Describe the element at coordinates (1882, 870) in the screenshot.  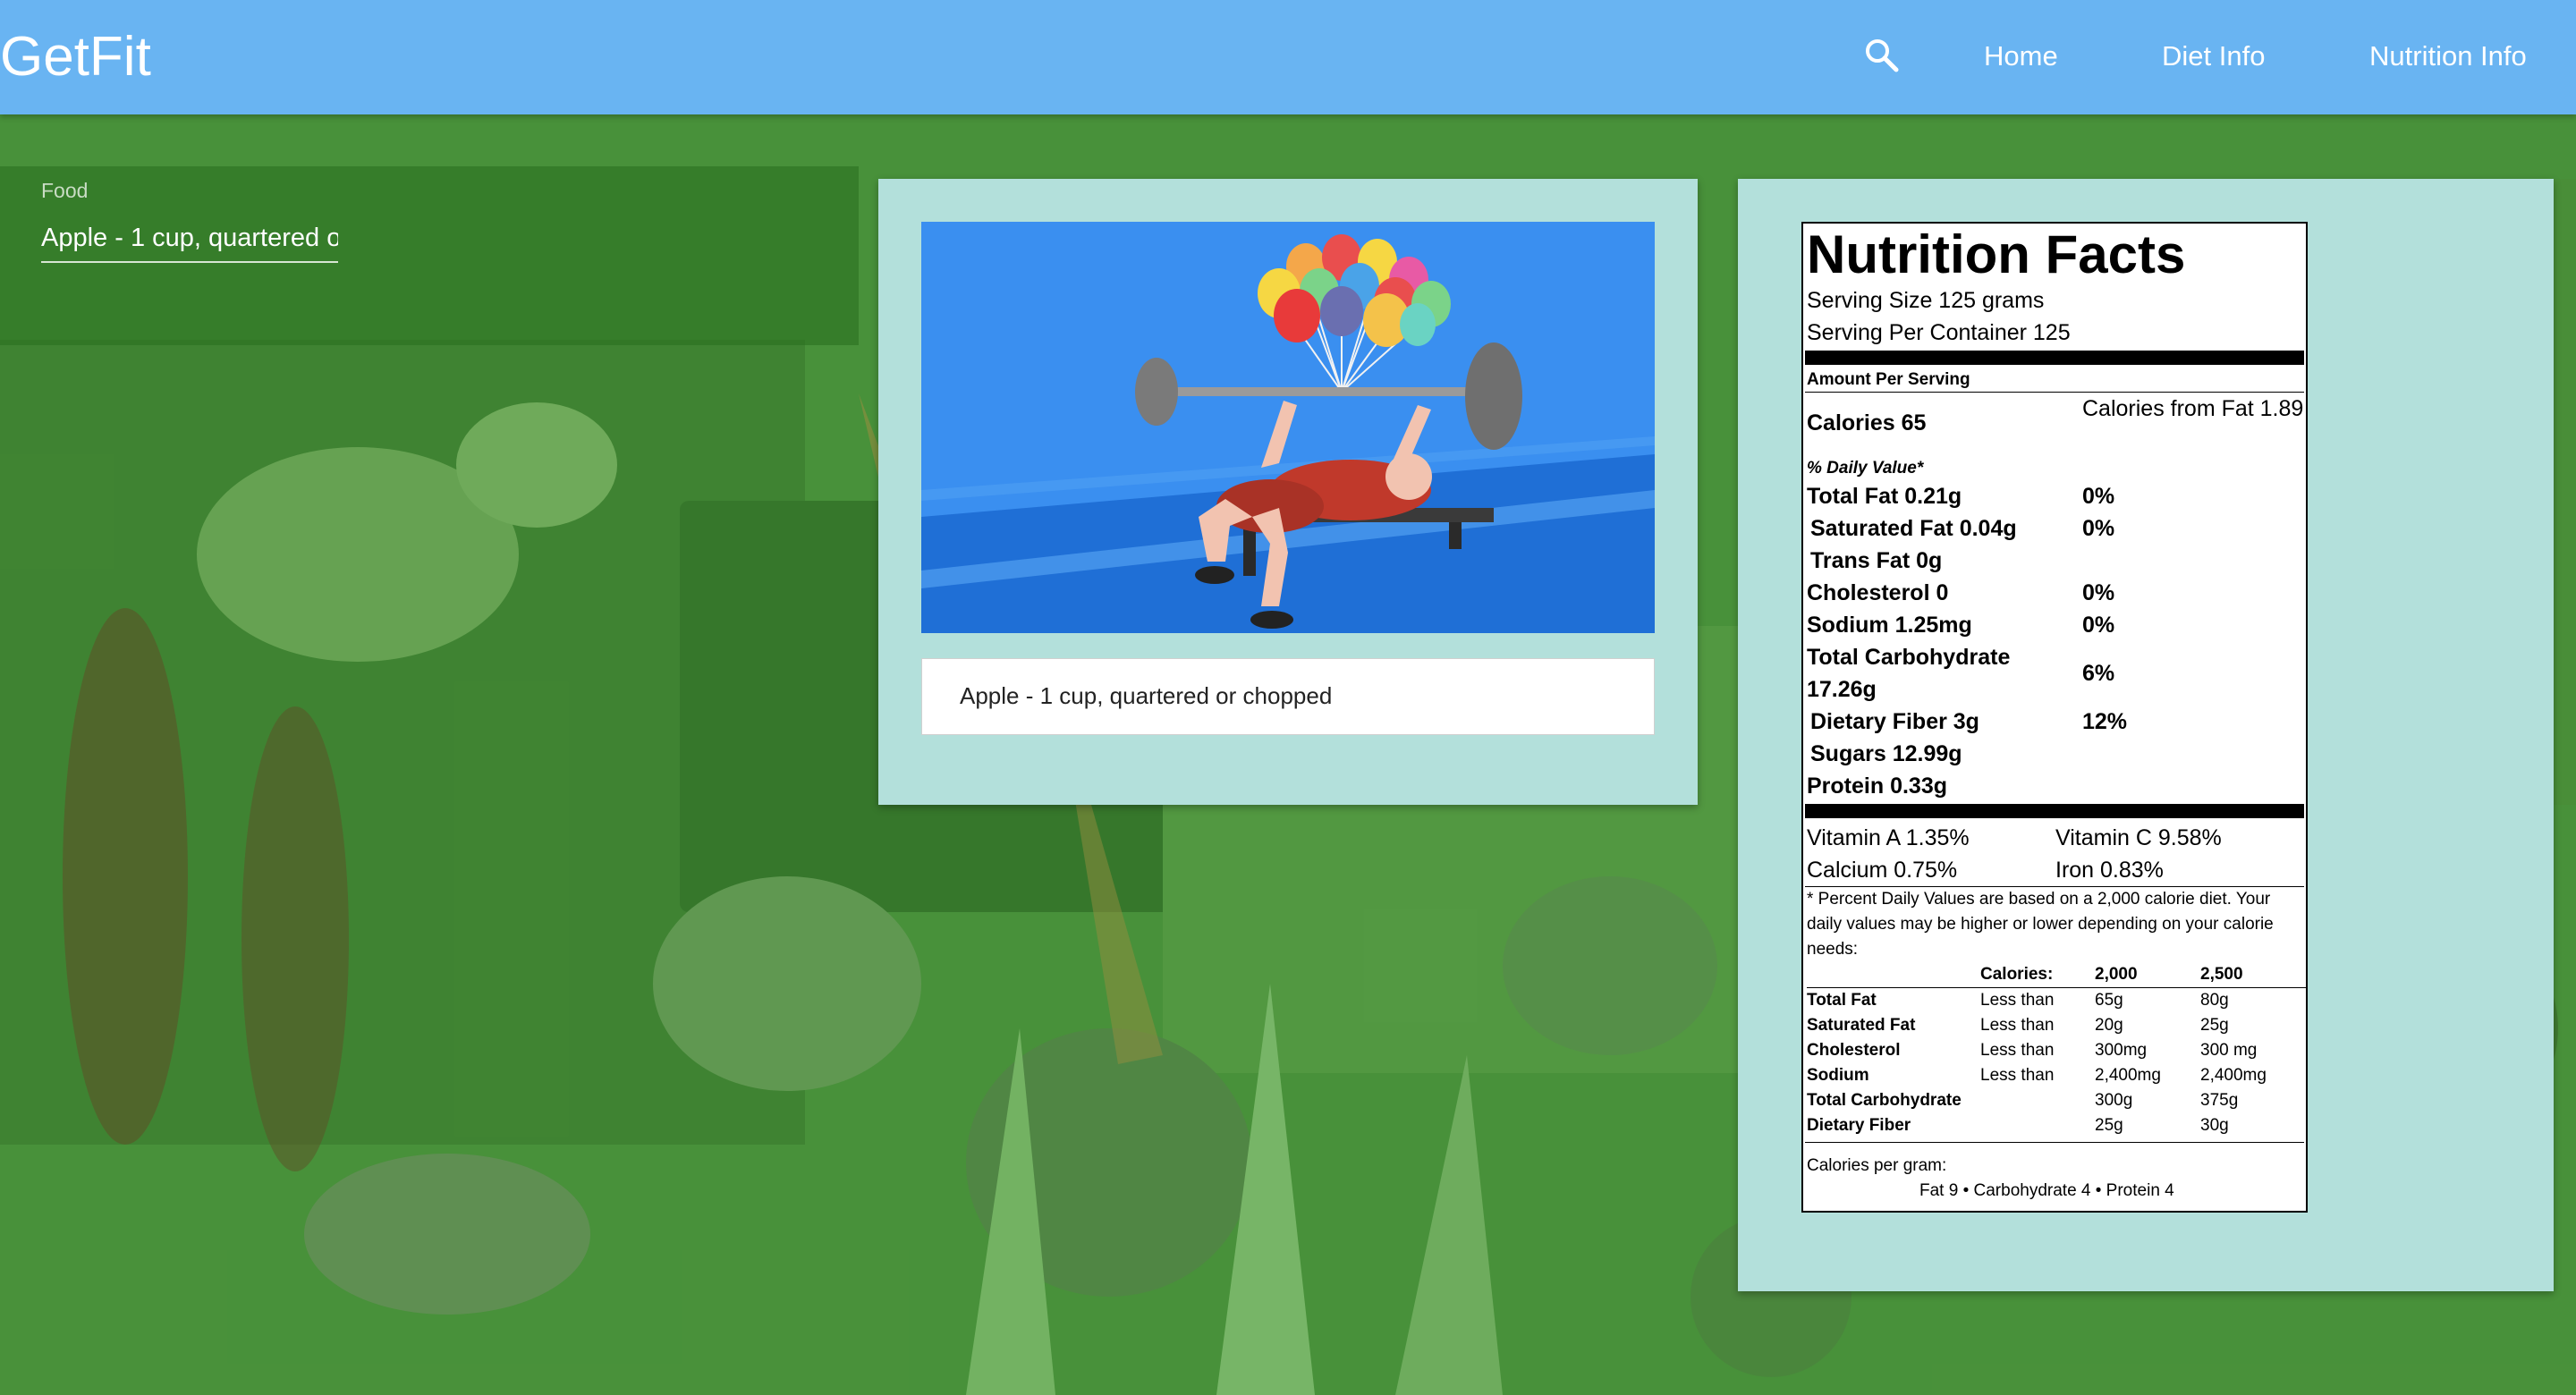
I see `calcium: Calcium 0.75%` at that location.